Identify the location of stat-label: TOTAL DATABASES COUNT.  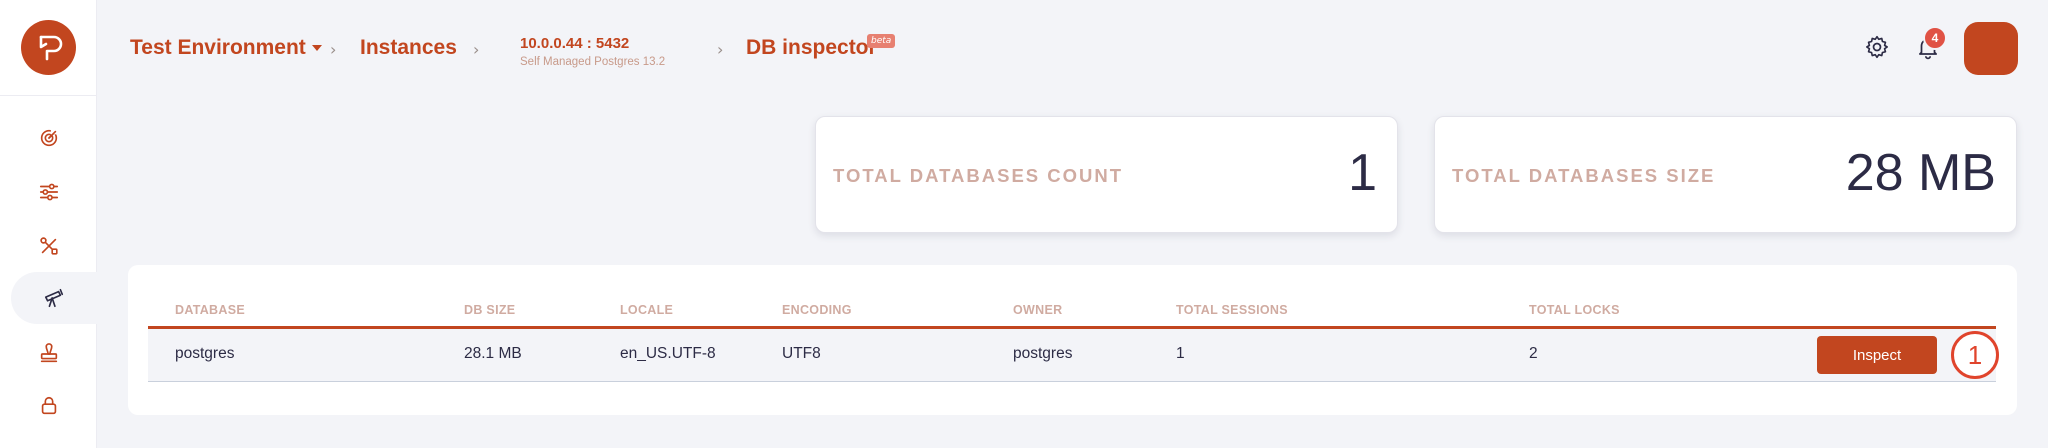
(978, 175).